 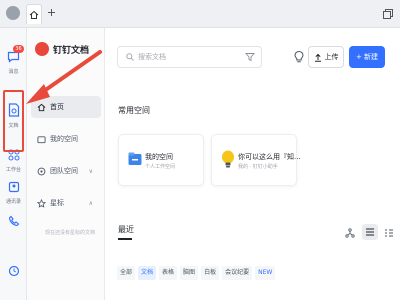 I want to click on rail-item-label: 工作台, so click(x=13, y=170).